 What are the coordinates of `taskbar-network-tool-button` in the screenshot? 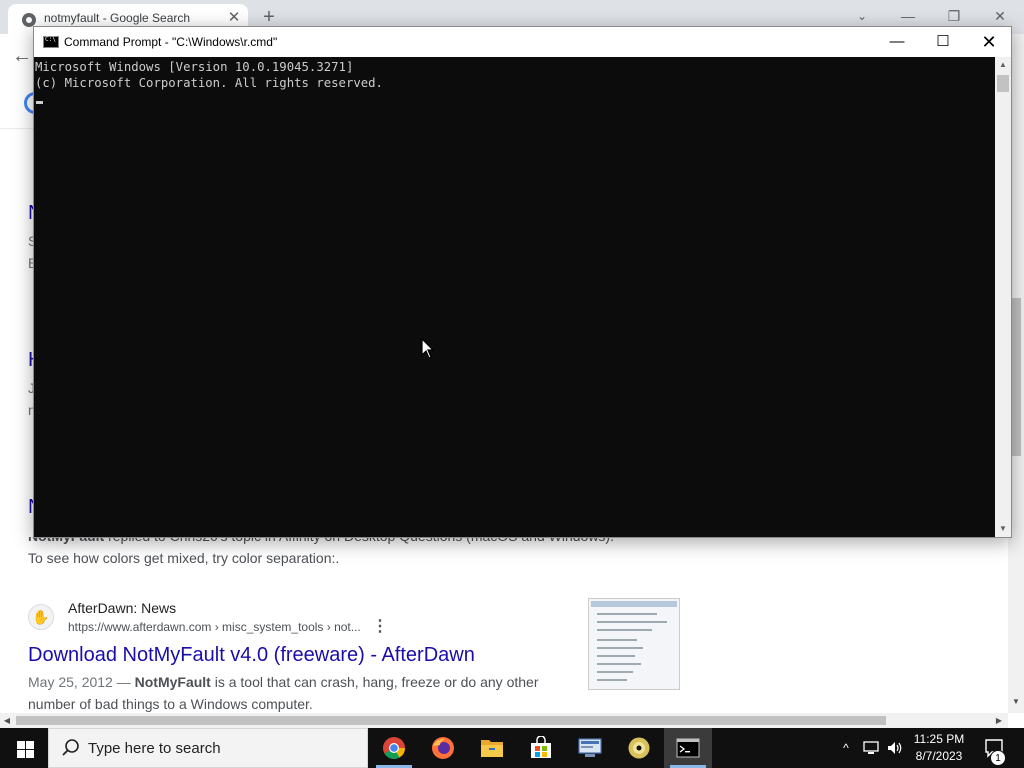 It's located at (590, 748).